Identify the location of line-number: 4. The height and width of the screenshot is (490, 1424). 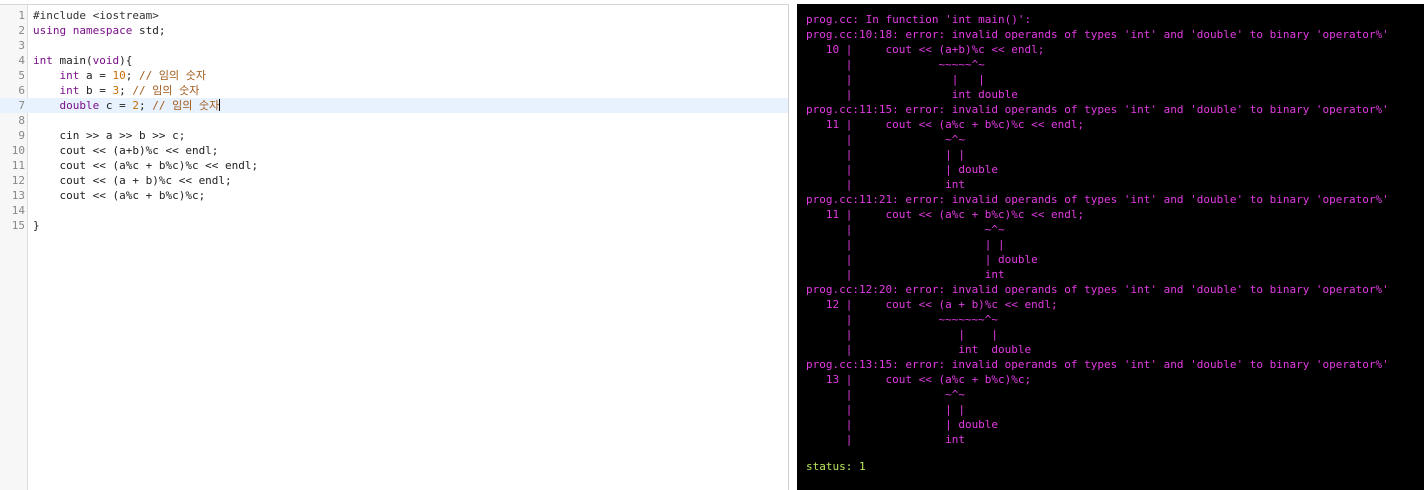
(21, 60).